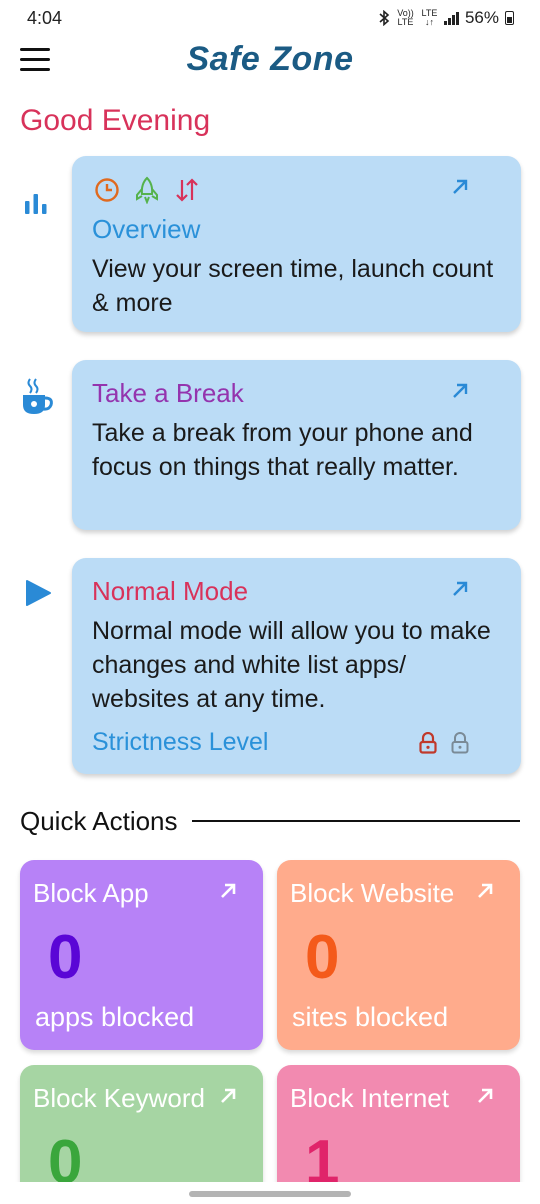  Describe the element at coordinates (451, 18) in the screenshot. I see `signal-icon` at that location.